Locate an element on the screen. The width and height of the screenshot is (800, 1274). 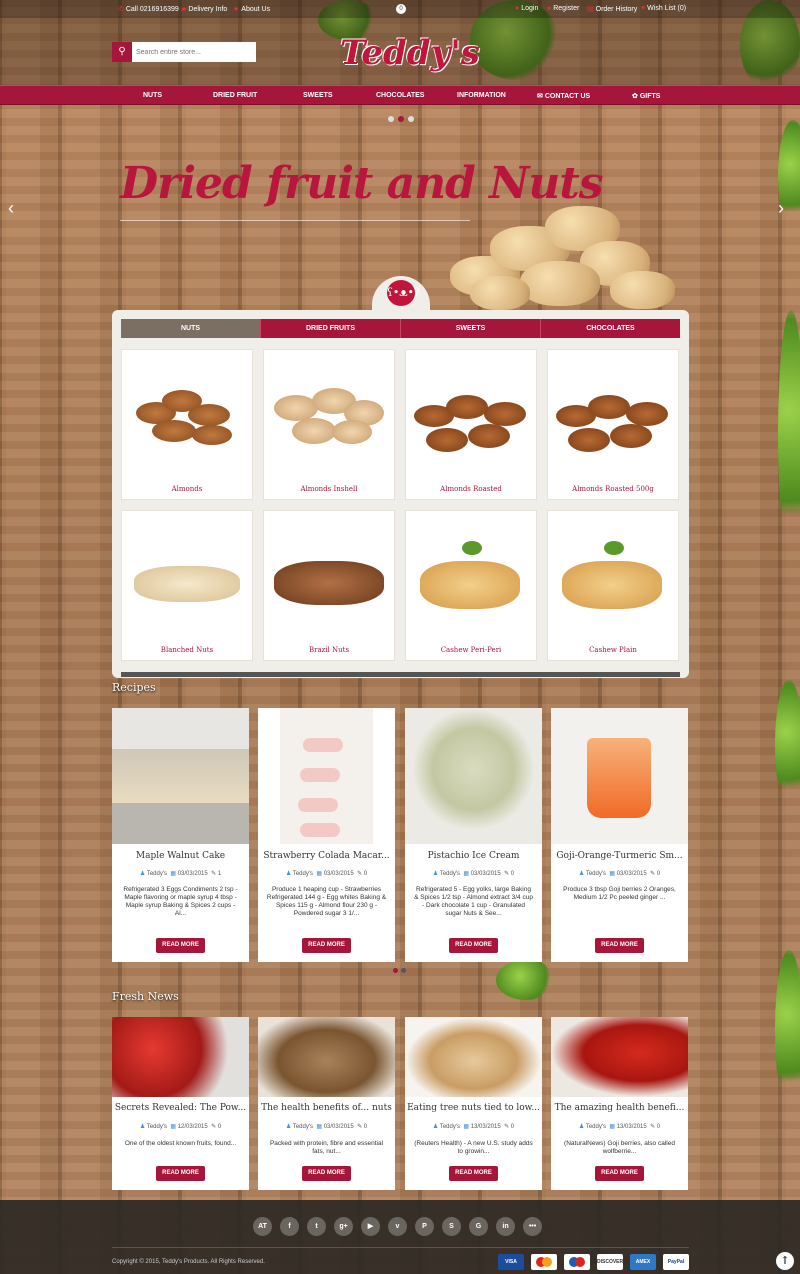
logo: Teddy's is located at coordinates (410, 53).